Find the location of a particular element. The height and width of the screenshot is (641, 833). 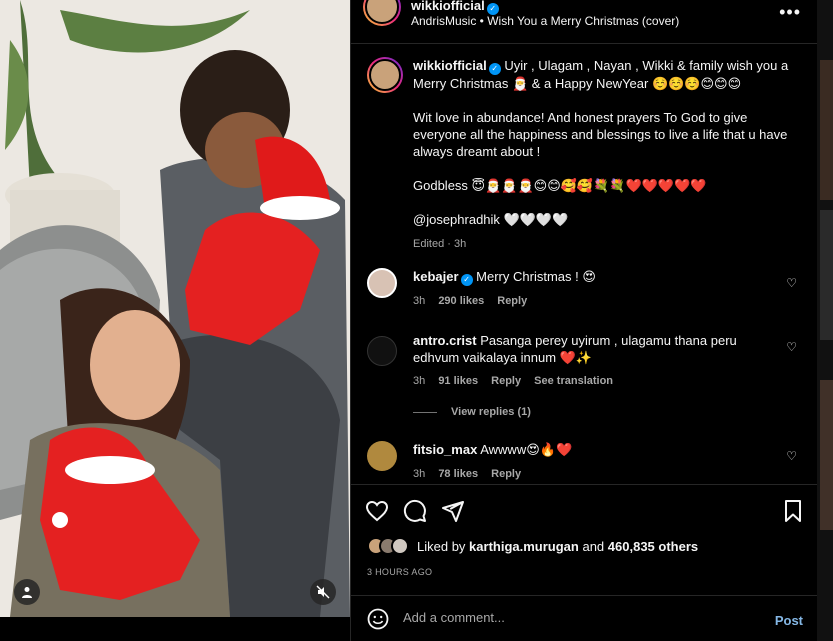

comment-input is located at coordinates (573, 617).